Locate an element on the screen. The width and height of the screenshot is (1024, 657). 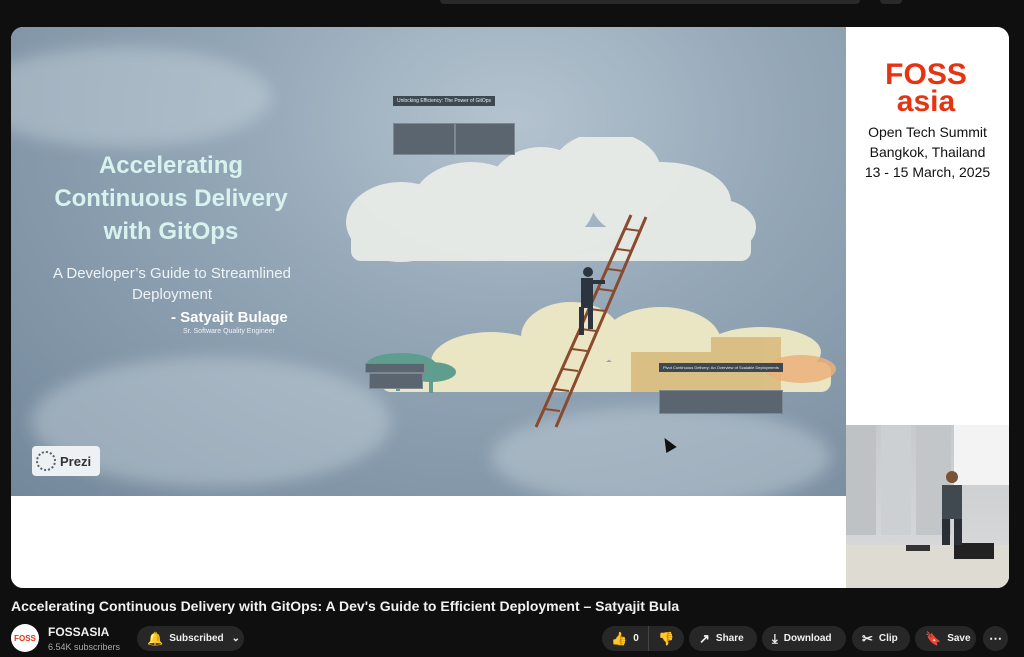
channel-avatar: FOSS is located at coordinates (25, 638).